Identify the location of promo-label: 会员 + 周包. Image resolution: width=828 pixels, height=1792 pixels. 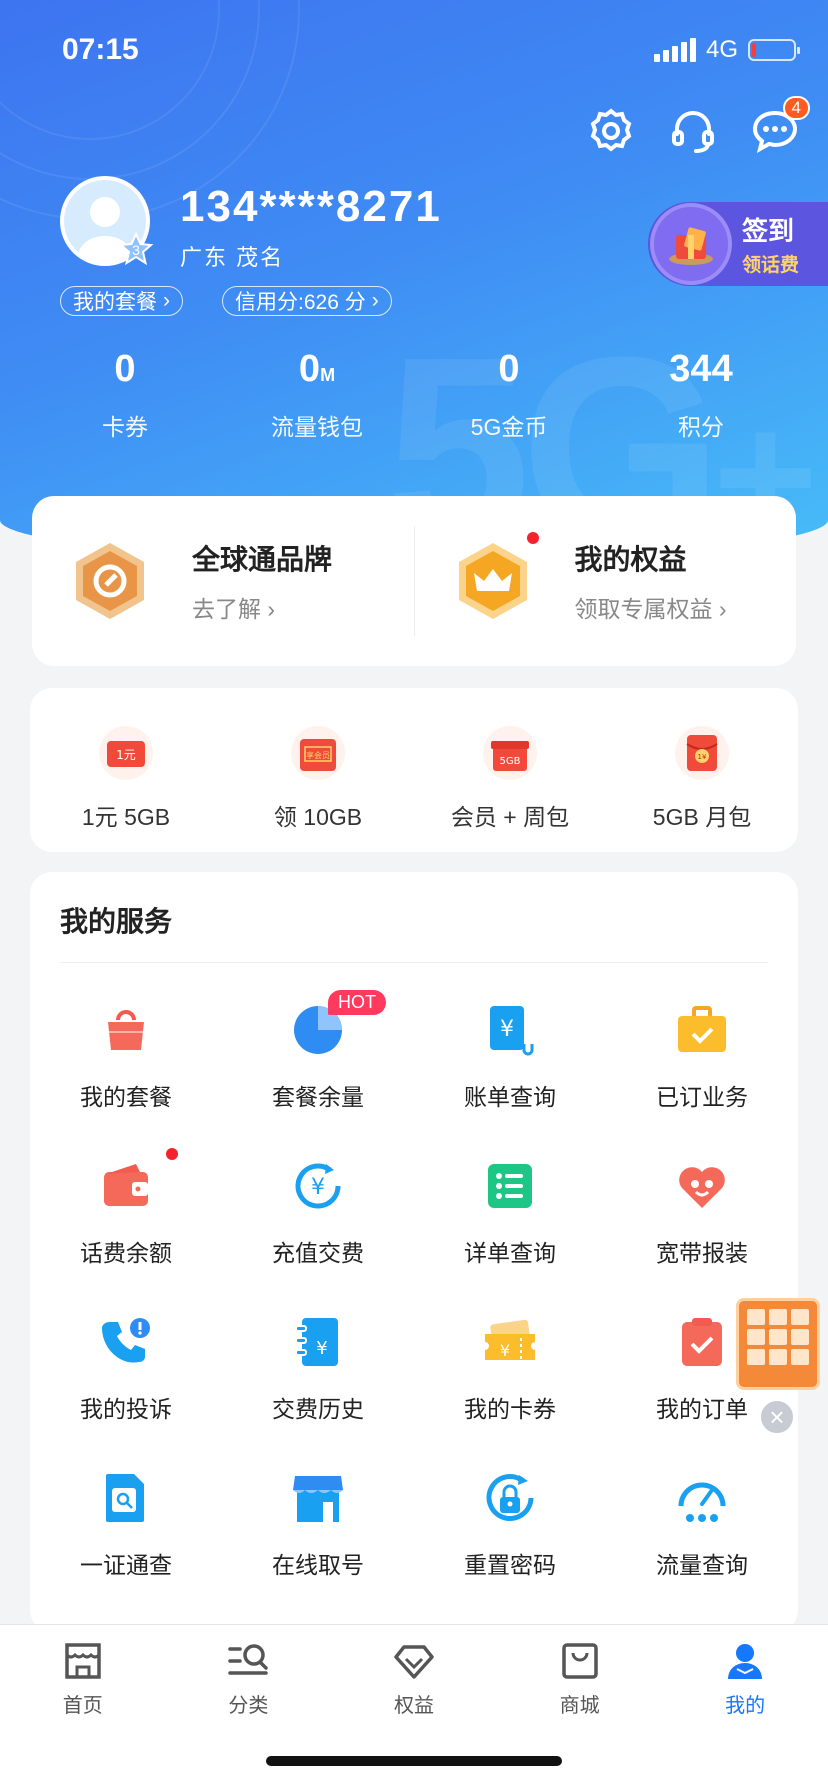
(510, 817).